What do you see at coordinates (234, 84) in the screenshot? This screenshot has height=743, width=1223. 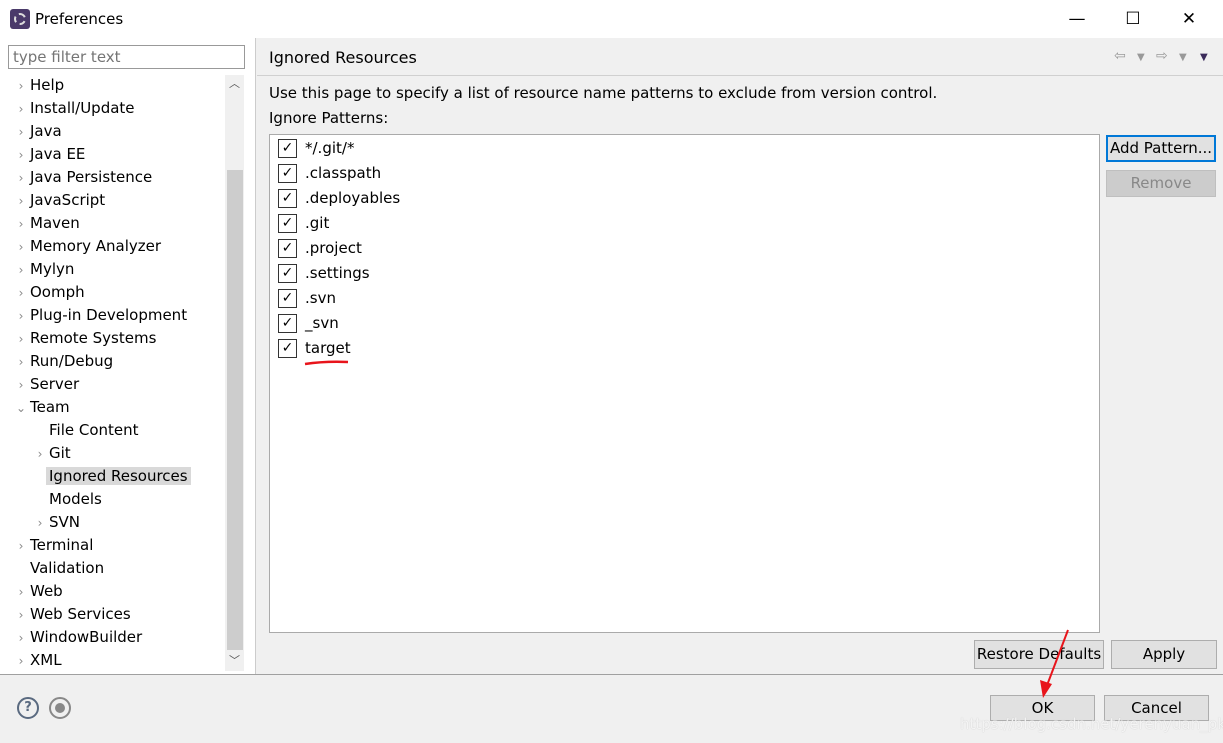 I see `scroll-up-icon: ︿` at bounding box center [234, 84].